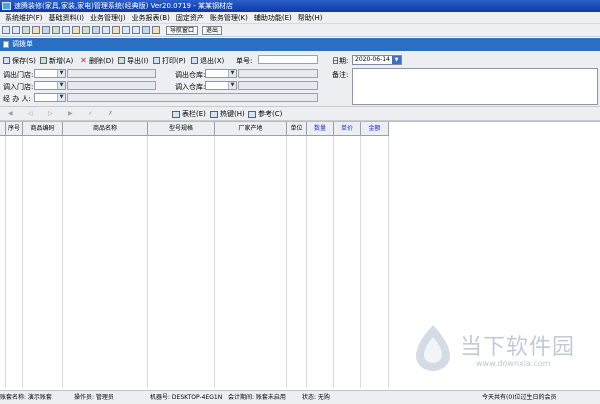 This screenshot has height=404, width=600. Describe the element at coordinates (121, 60) in the screenshot. I see `export-icon` at that location.